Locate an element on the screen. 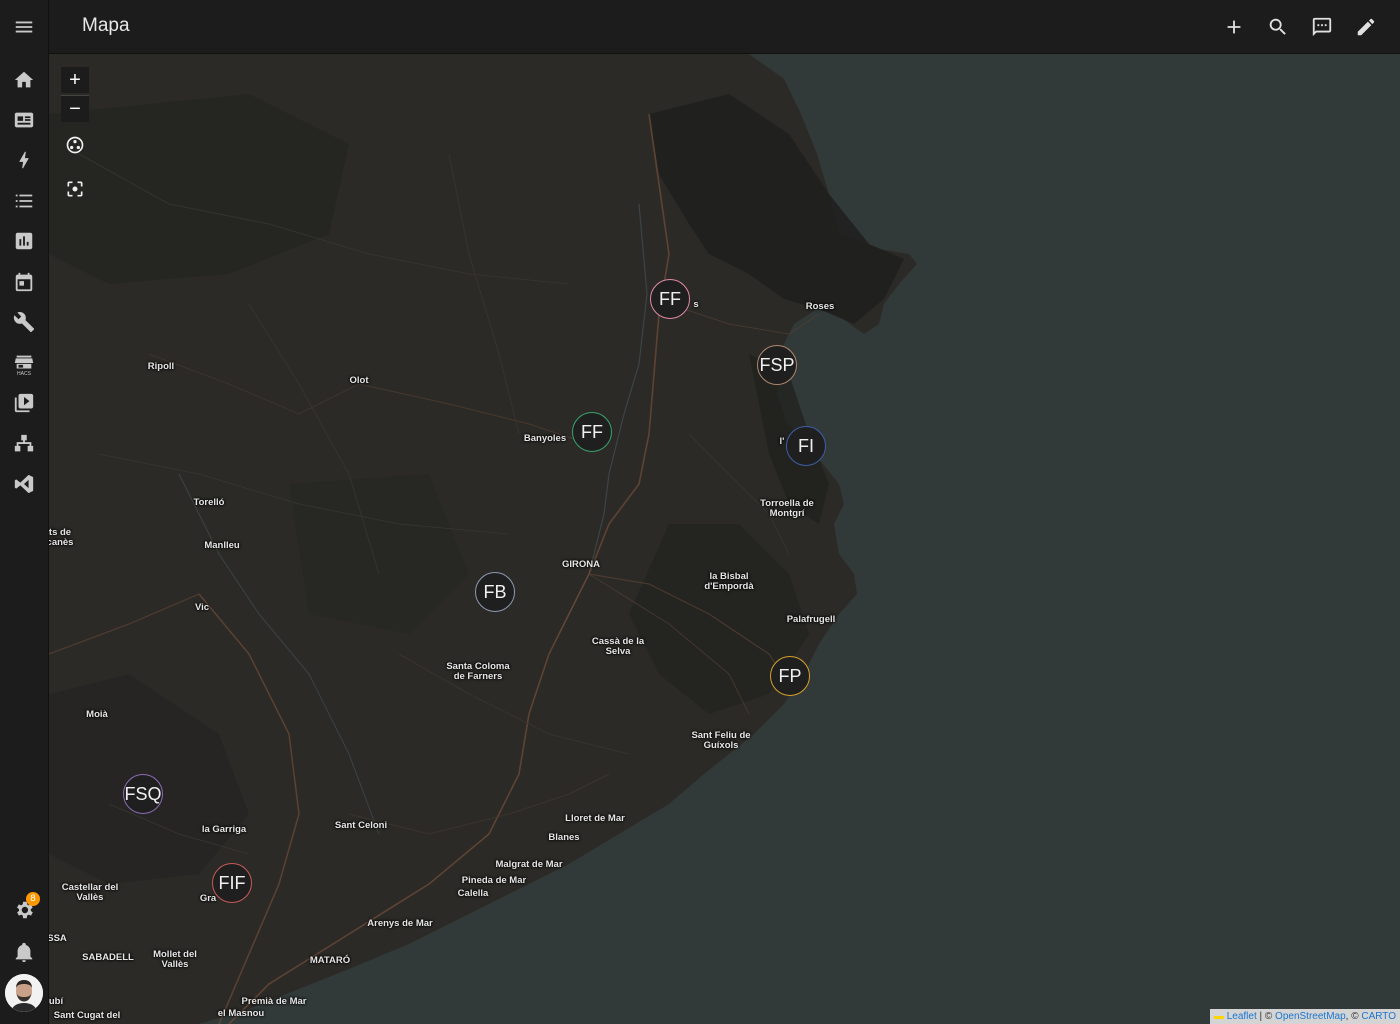 This screenshot has height=1024, width=1400. city-label: Manlleu is located at coordinates (222, 545).